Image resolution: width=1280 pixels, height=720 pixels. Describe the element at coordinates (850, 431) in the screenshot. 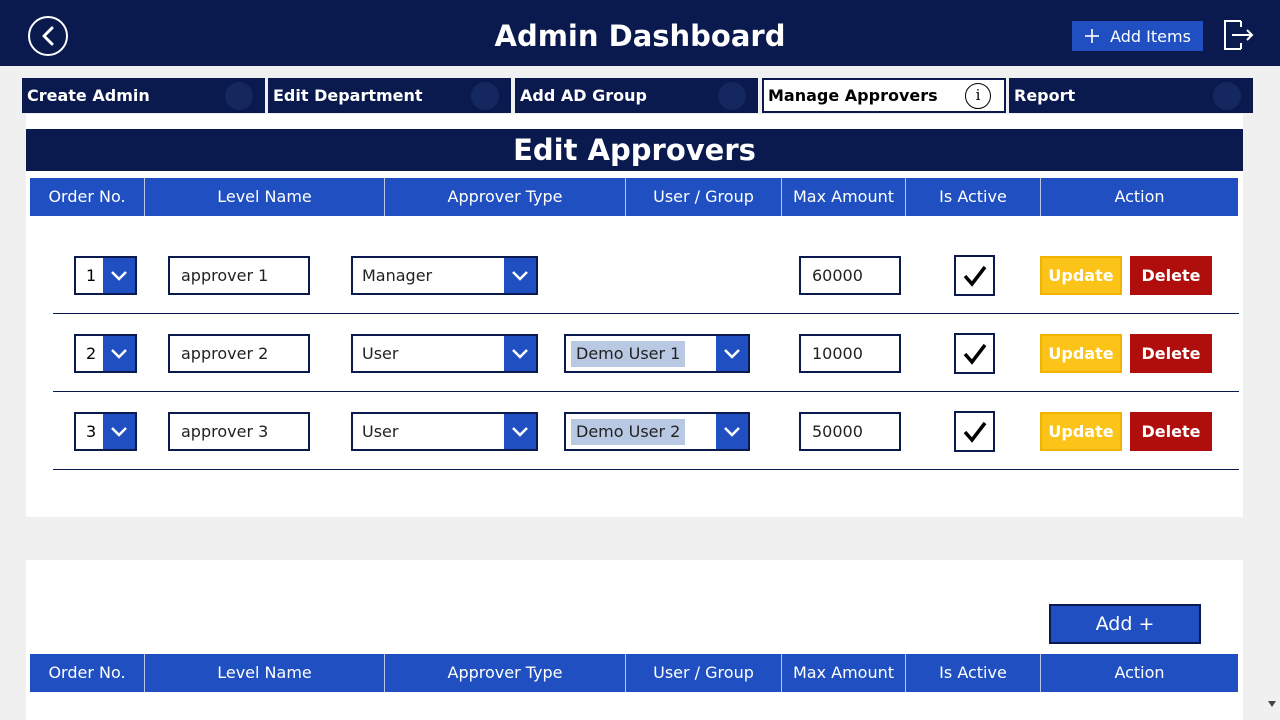

I see `max-amount-input: 50000` at that location.